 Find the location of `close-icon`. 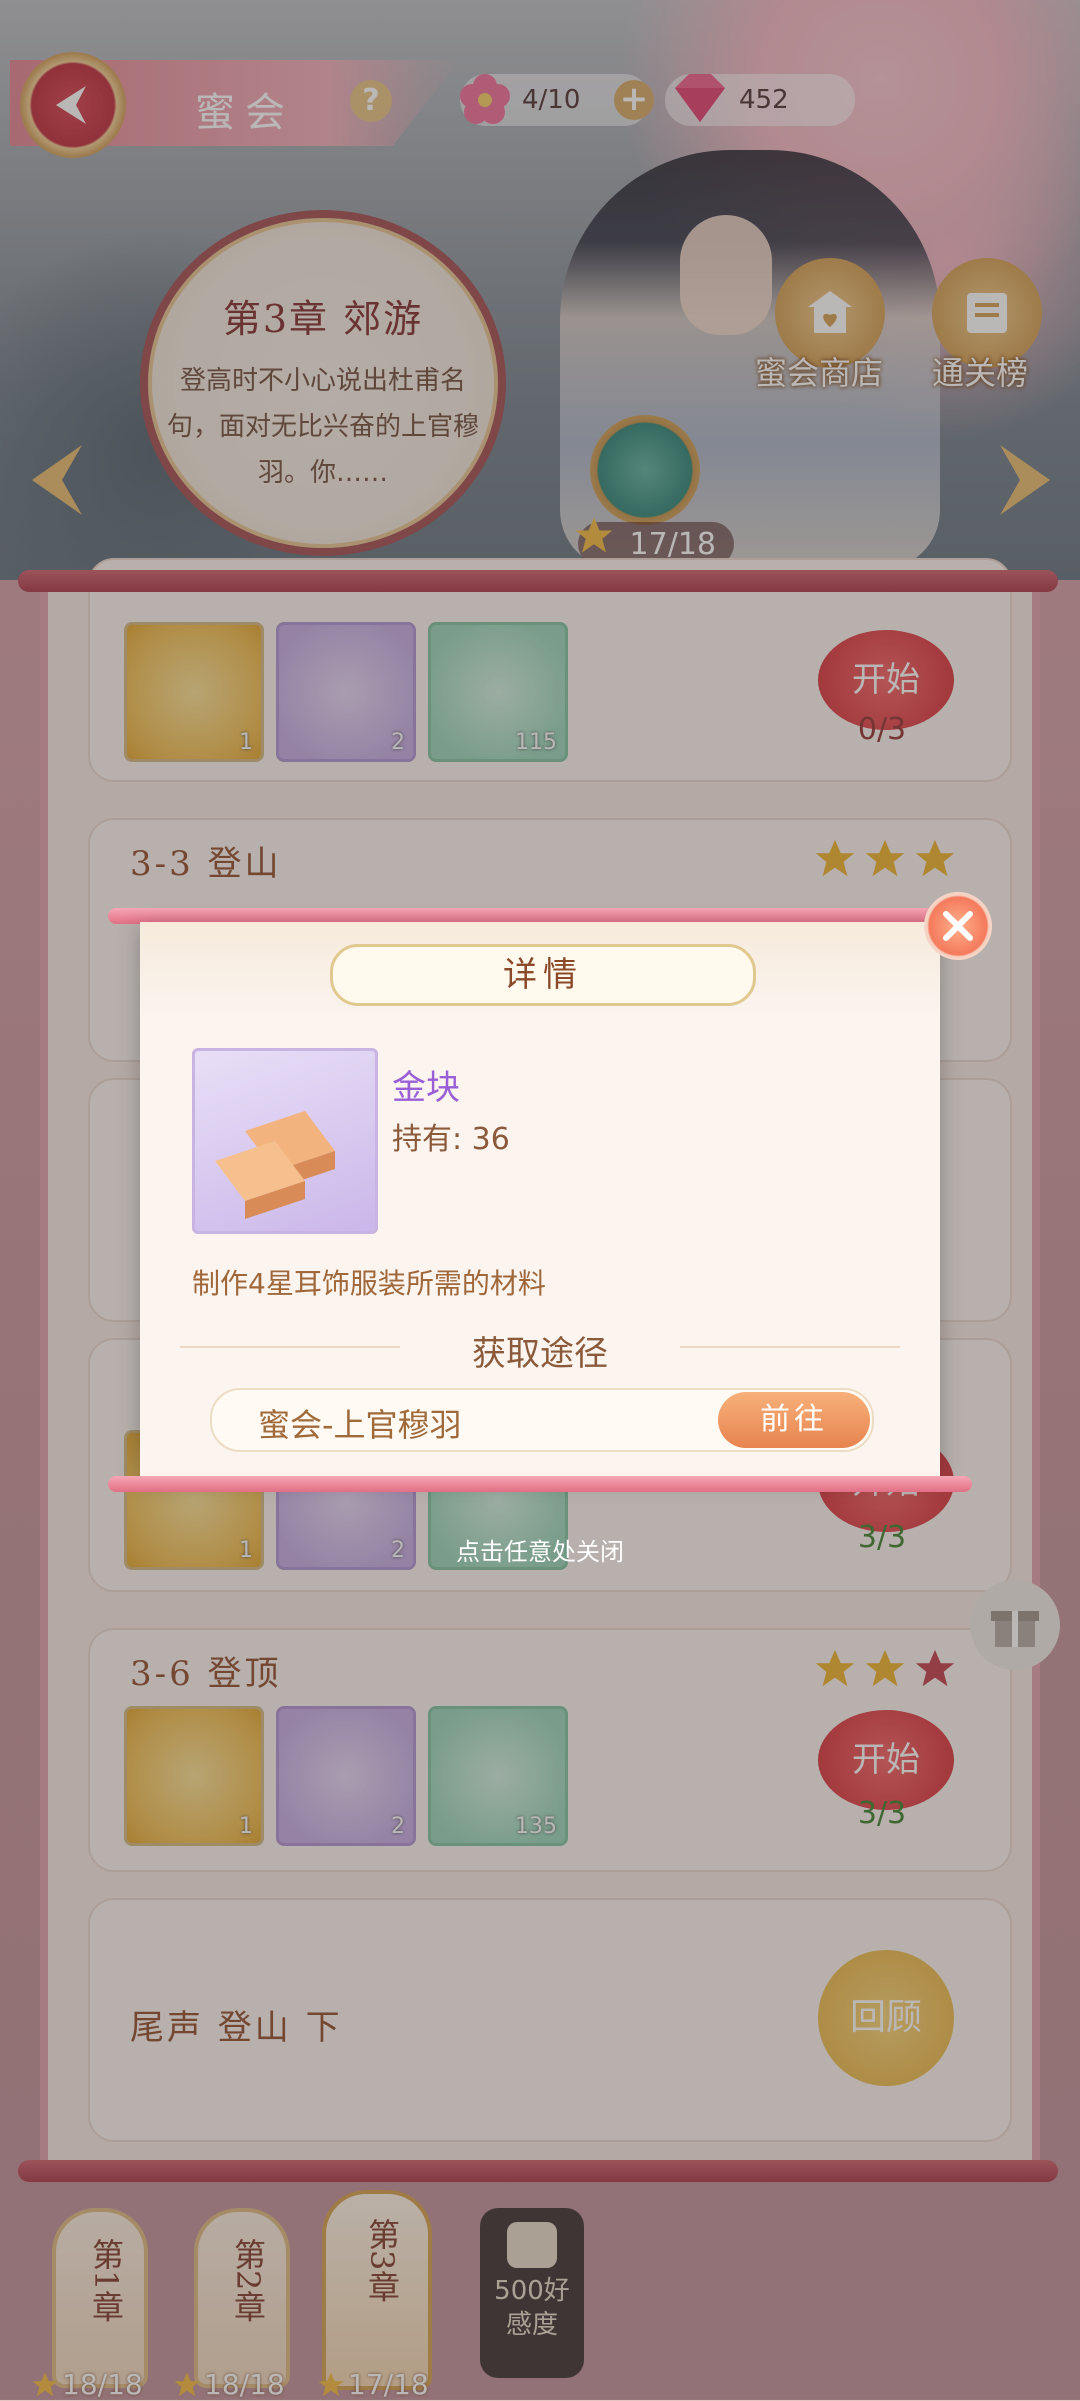

close-icon is located at coordinates (958, 926).